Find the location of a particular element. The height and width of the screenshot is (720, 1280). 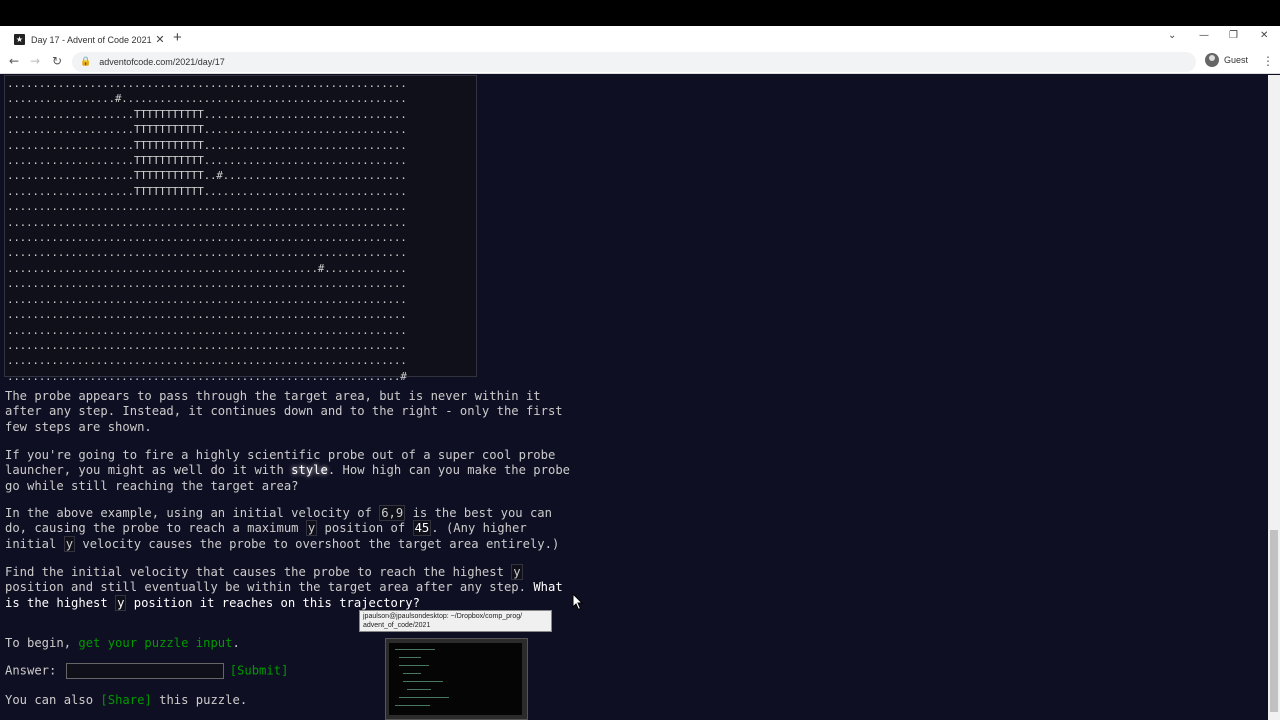

back-arrow-icon: ← is located at coordinates (14, 61).